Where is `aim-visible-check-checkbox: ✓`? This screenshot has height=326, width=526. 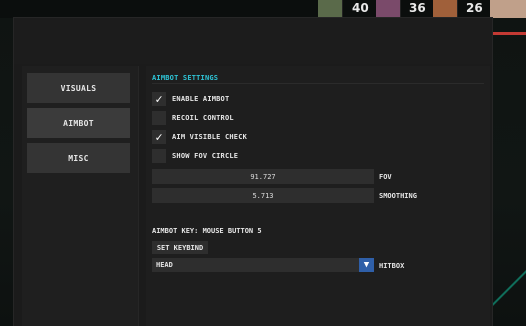 aim-visible-check-checkbox: ✓ is located at coordinates (159, 137).